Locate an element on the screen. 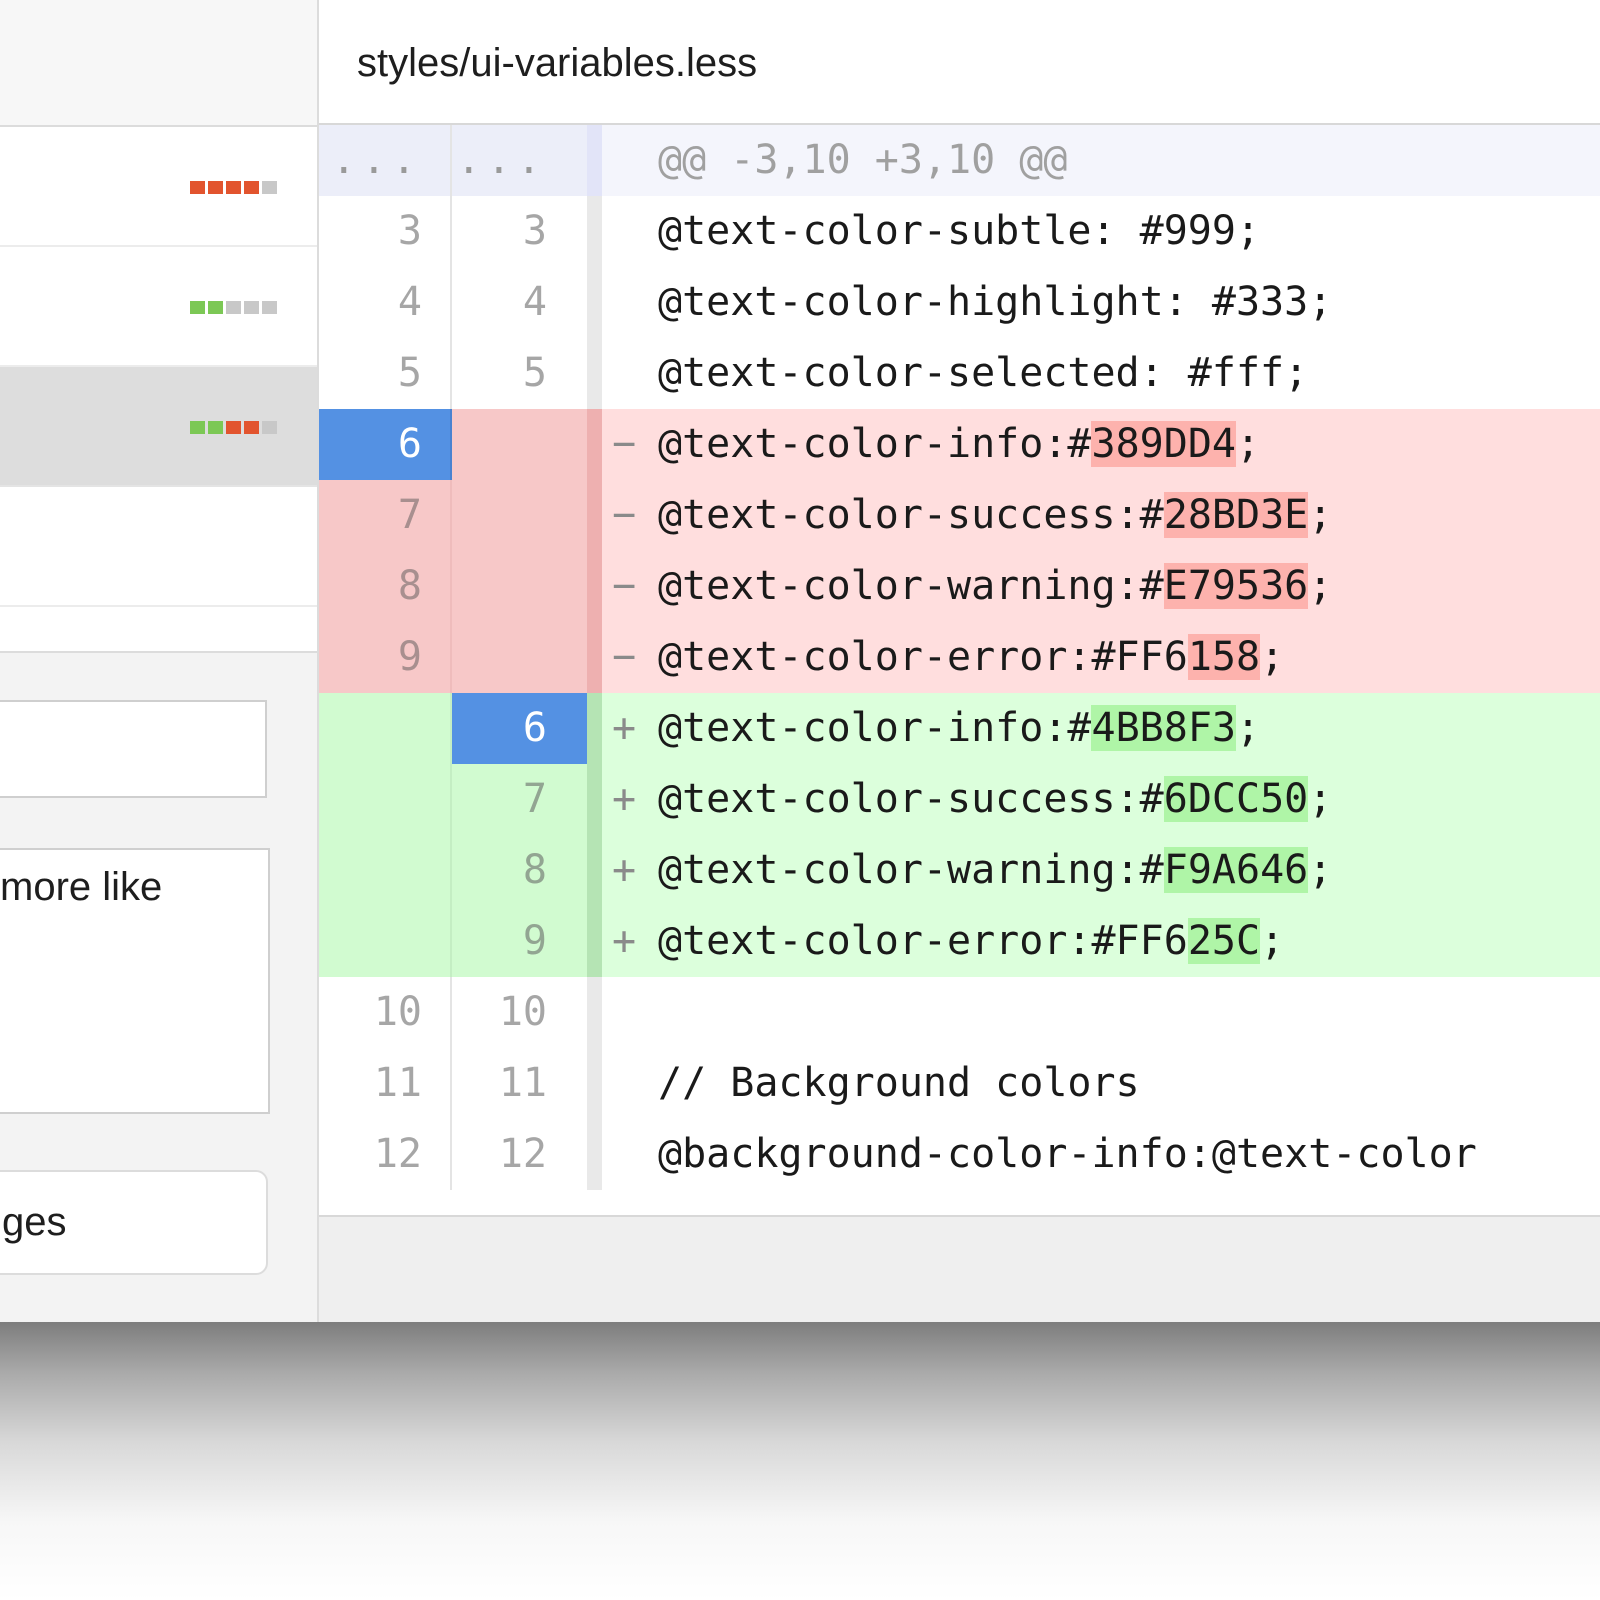  old-gutter: 6 is located at coordinates (385, 444).